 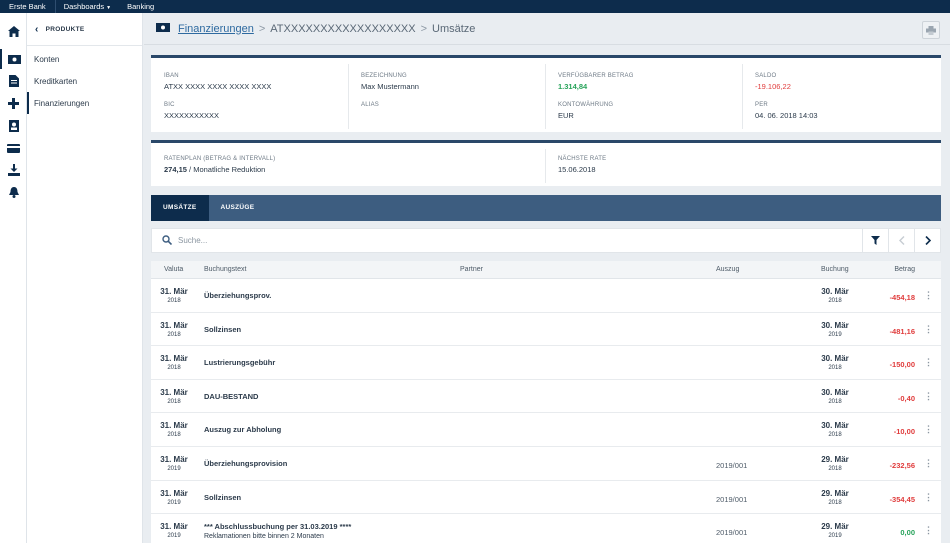 What do you see at coordinates (84, 59) in the screenshot?
I see `sidebar-item-konten: Konten` at bounding box center [84, 59].